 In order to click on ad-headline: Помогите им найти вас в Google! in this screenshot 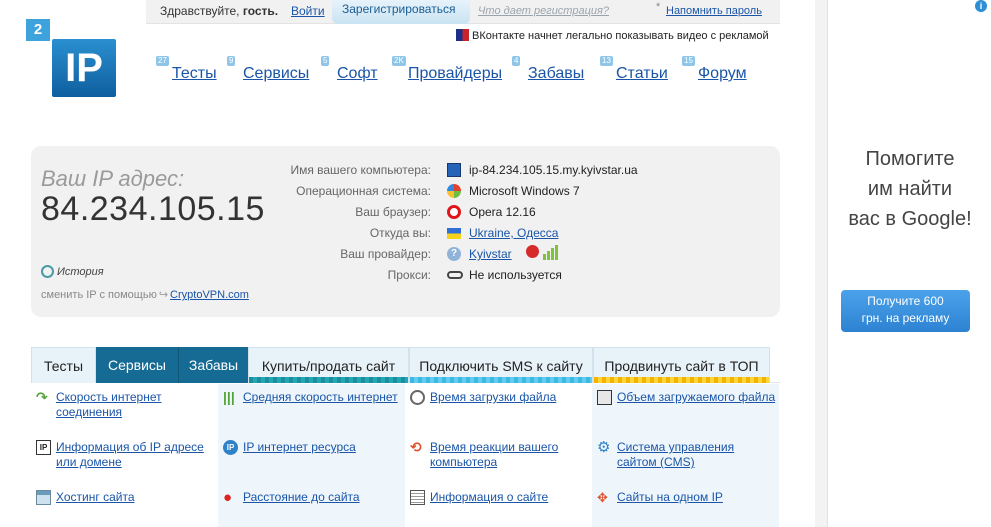, I will do `click(909, 189)`.